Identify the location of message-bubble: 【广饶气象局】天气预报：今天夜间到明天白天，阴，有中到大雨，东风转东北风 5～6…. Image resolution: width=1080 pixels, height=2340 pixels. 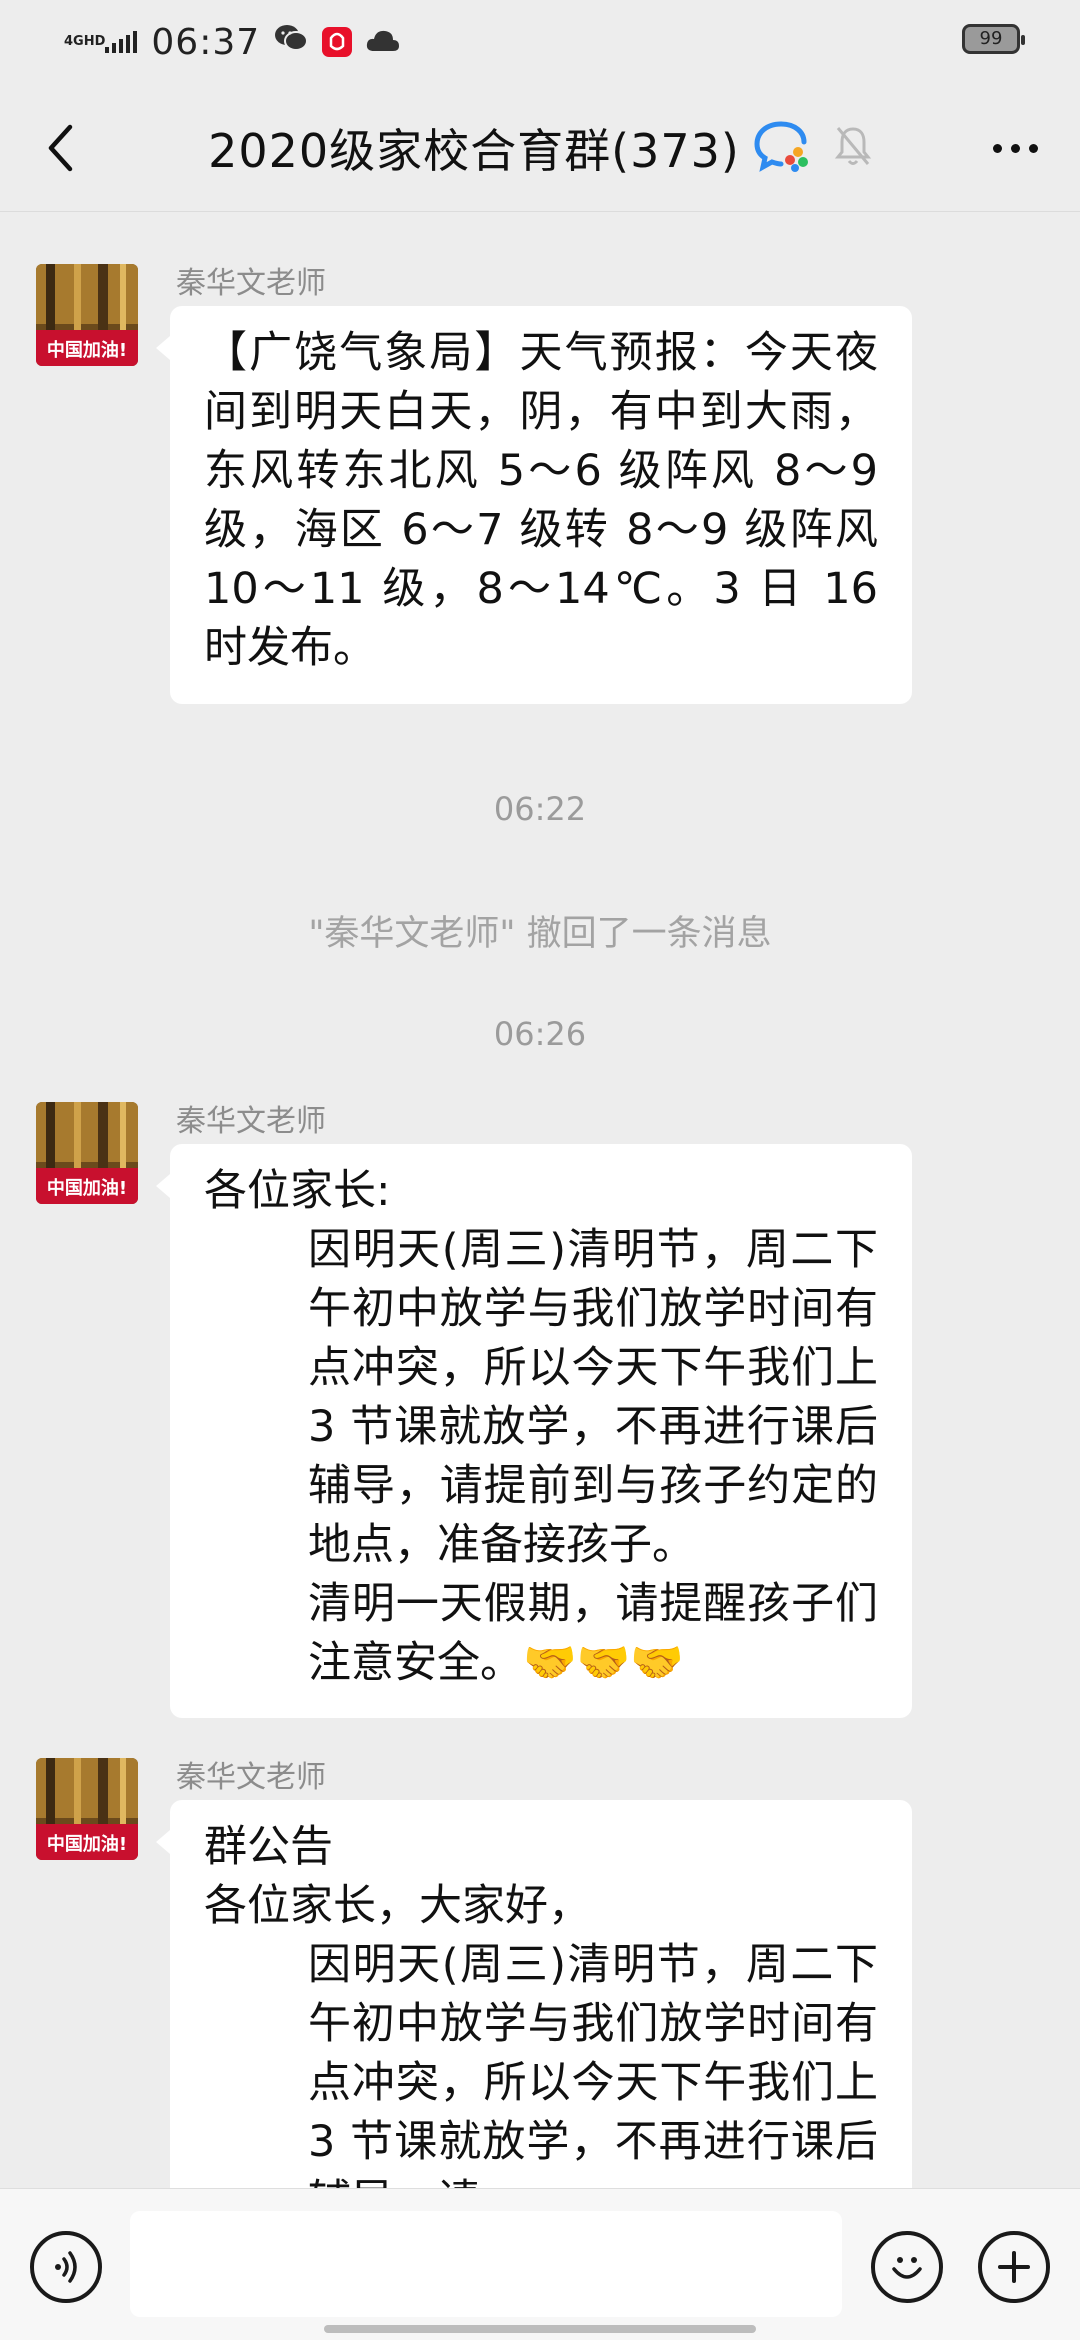
(534, 505).